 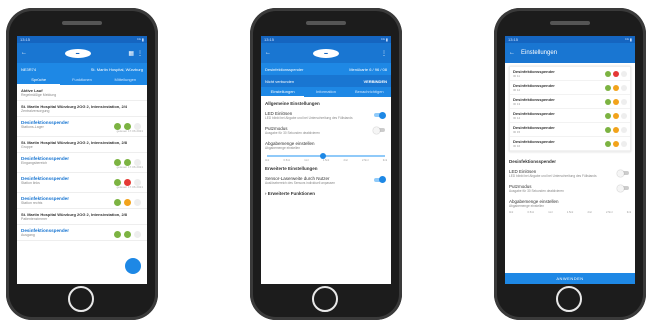 What do you see at coordinates (517, 118) in the screenshot?
I see `item-sub: ID 14` at bounding box center [517, 118].